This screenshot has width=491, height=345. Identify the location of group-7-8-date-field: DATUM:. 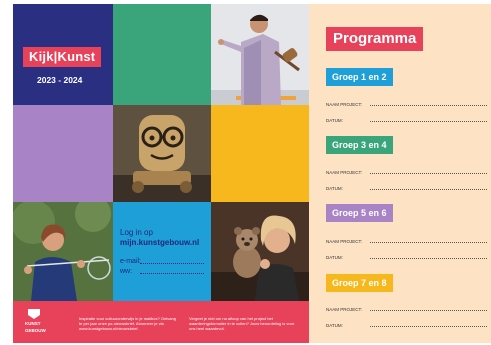
(406, 325).